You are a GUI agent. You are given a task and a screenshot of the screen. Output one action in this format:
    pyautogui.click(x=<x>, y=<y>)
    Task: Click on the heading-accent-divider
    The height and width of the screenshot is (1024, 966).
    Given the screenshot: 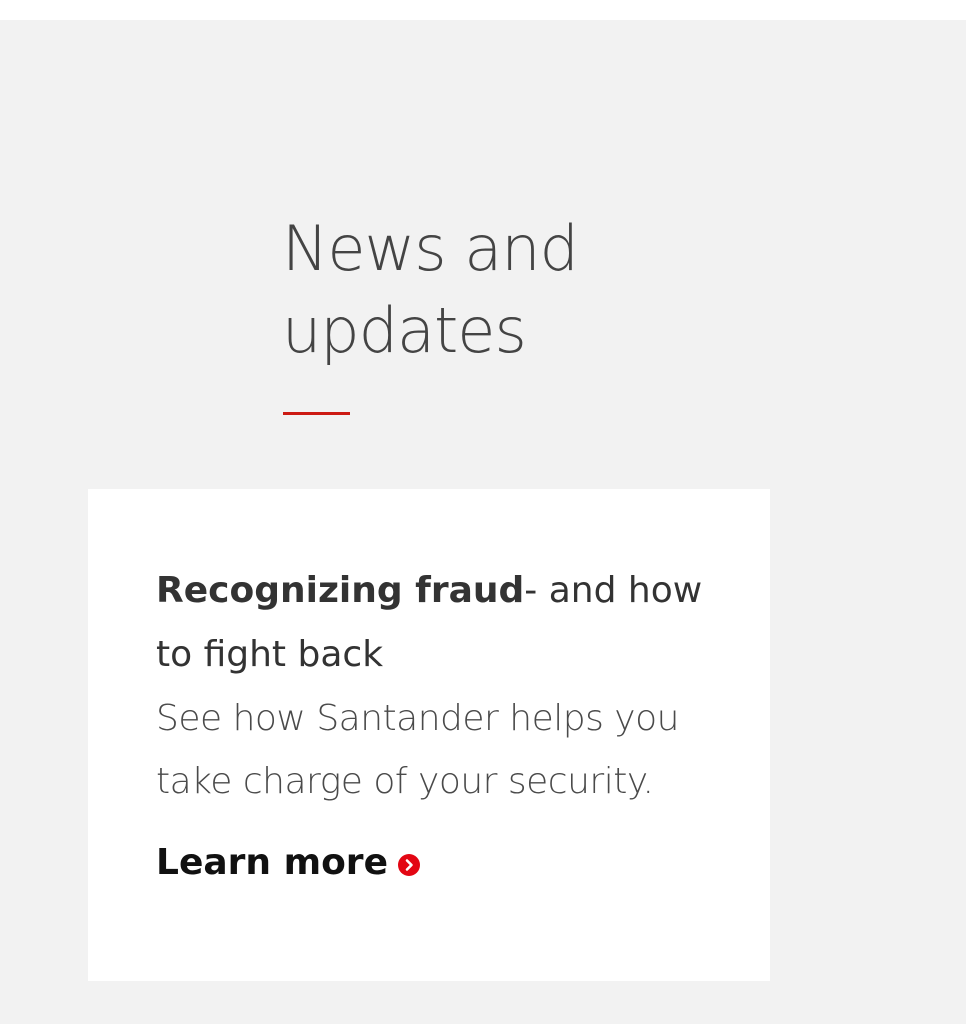 What is the action you would take?
    pyautogui.click(x=316, y=413)
    